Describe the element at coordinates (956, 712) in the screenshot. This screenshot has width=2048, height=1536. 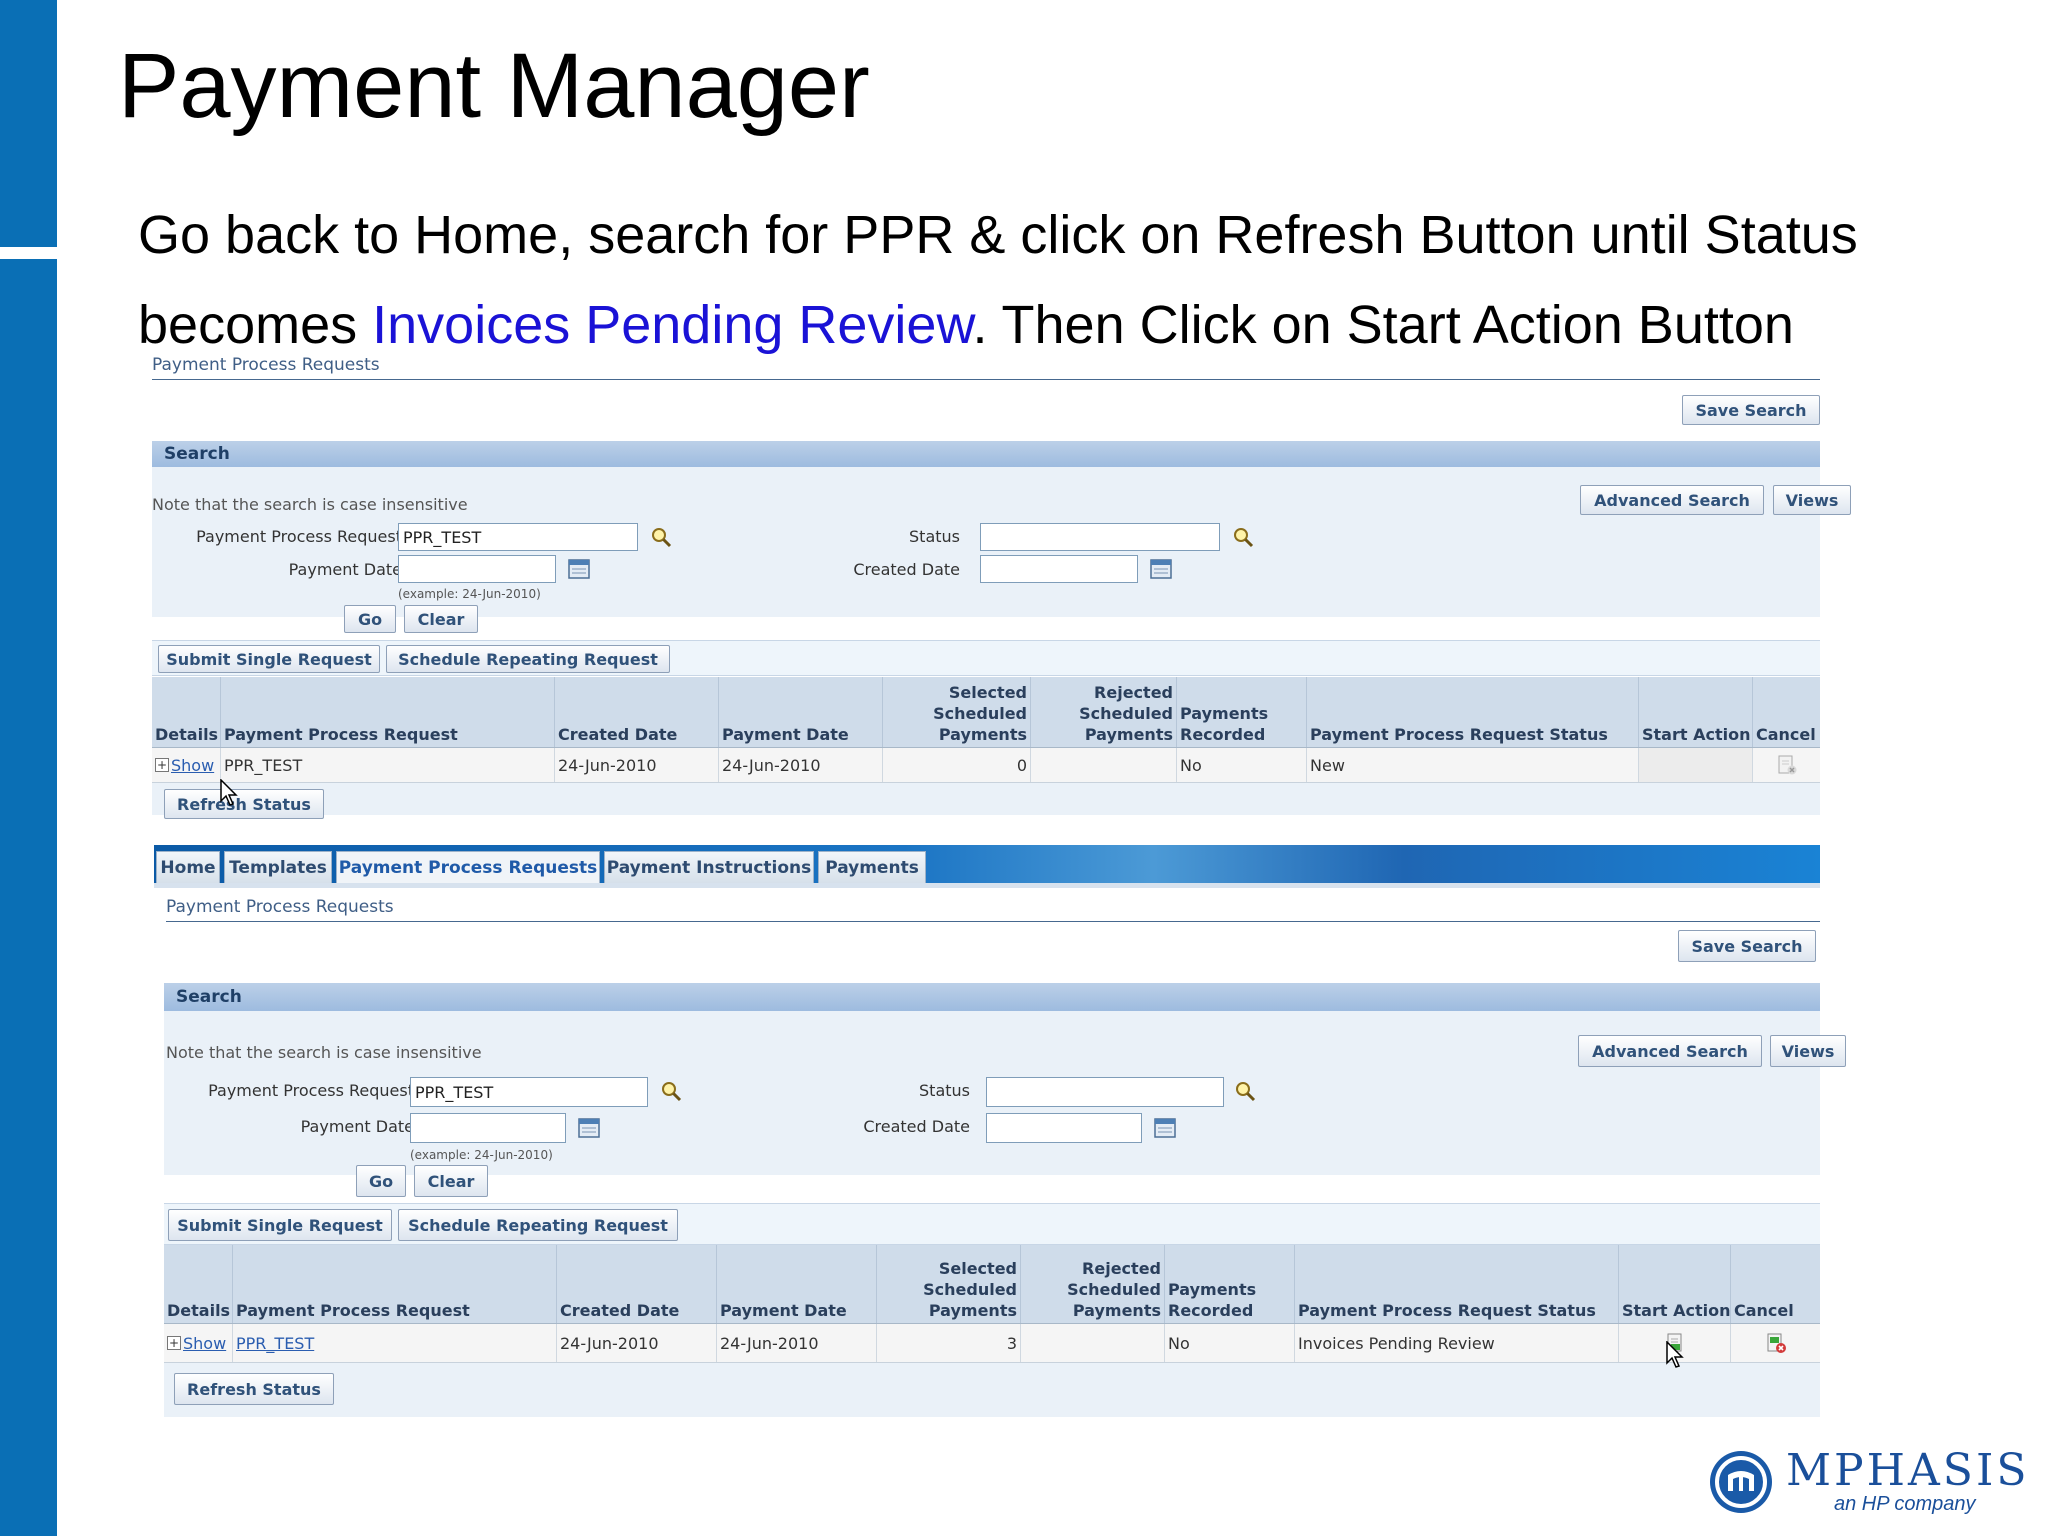
I see `column-header-selected: Selected Scheduled Payments` at that location.